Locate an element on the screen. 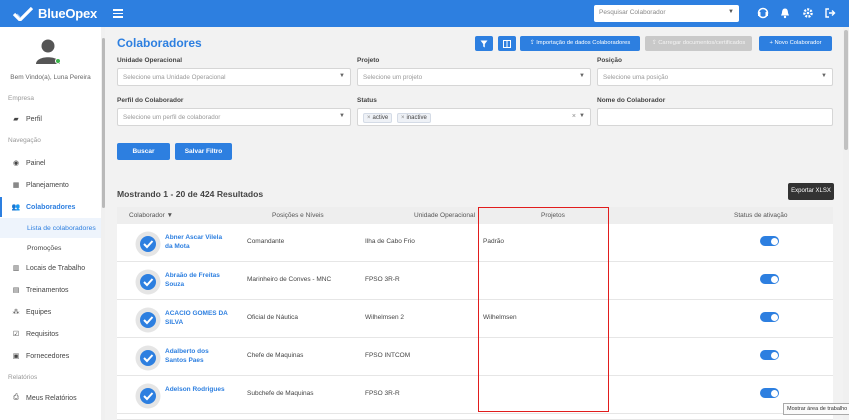 The height and width of the screenshot is (420, 849). sidebar-subitem-lista: Lista de colaboradores is located at coordinates (50, 228).